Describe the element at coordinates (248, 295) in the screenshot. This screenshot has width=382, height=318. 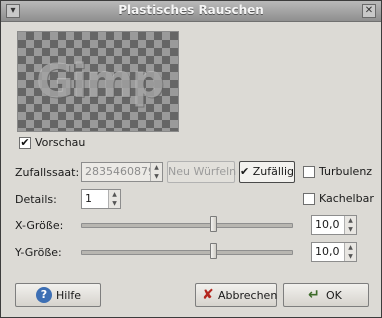
I see `cancel-label: Abbrechen` at that location.